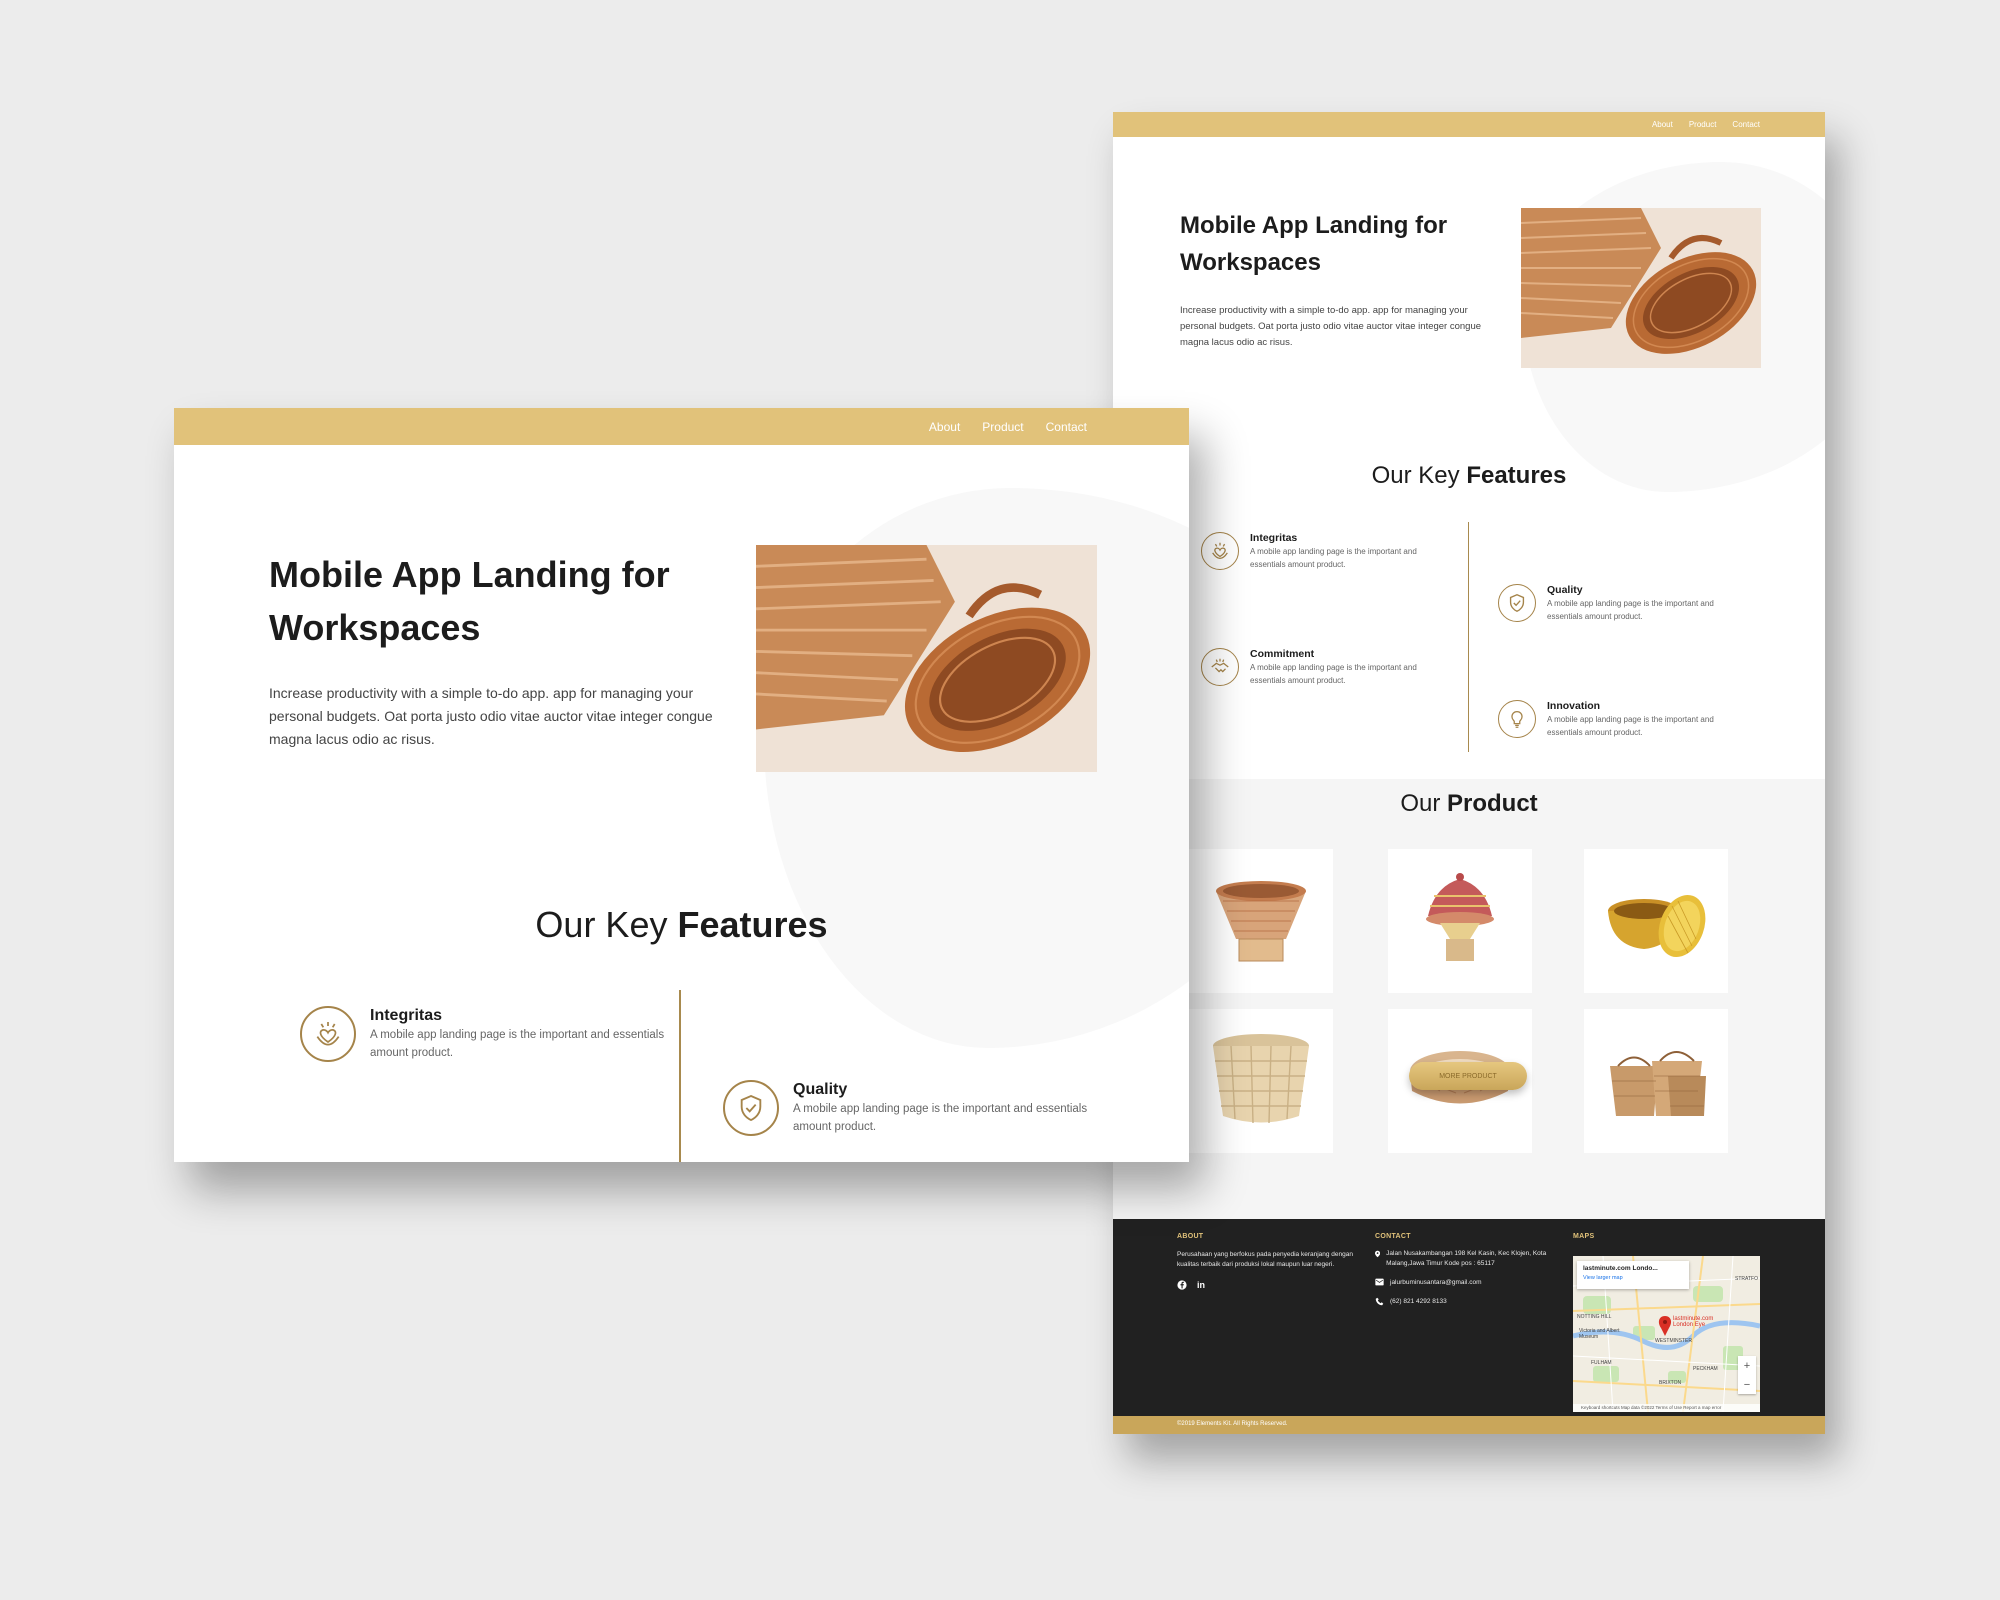 This screenshot has height=1600, width=2000. I want to click on map-label: WESTMINSTER, so click(1673, 1341).